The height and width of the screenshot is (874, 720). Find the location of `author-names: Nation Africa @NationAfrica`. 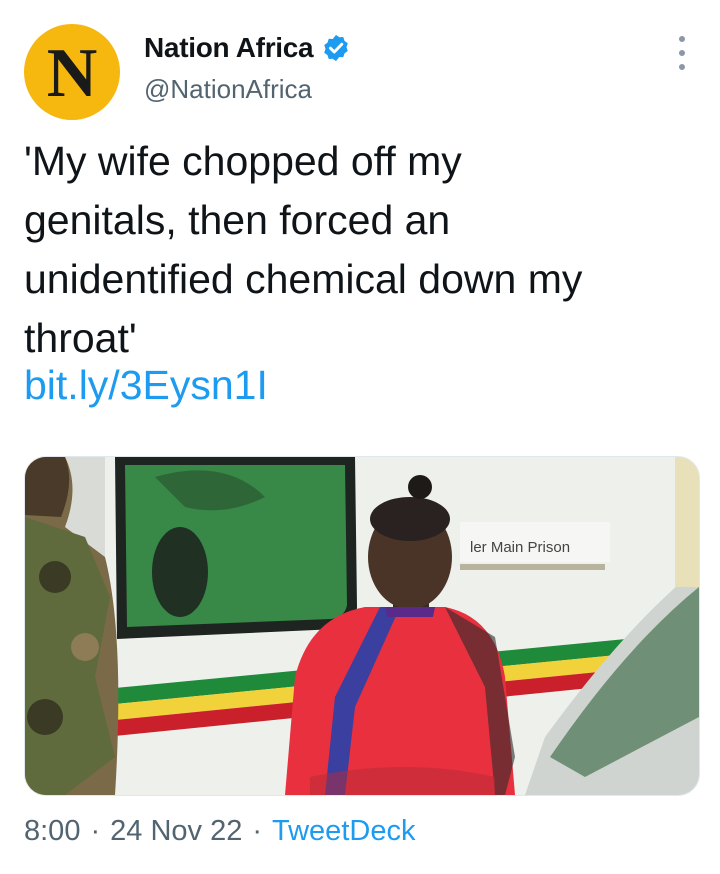

author-names: Nation Africa @NationAfrica is located at coordinates (247, 67).